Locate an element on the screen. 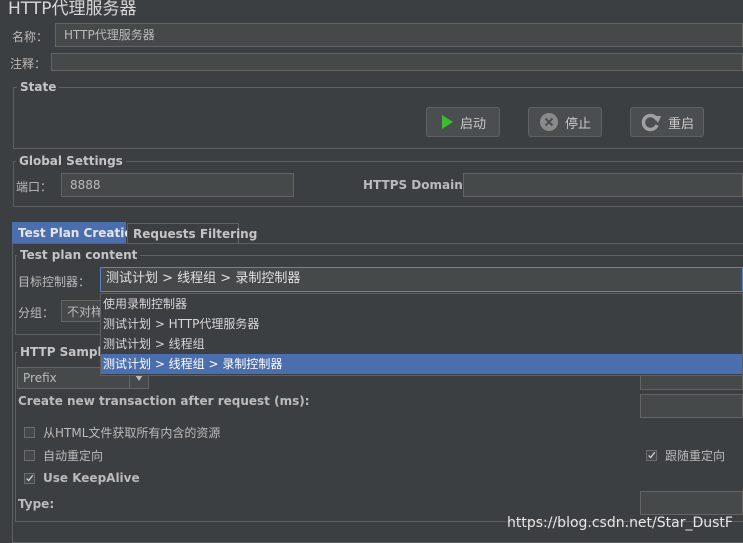 This screenshot has width=743, height=543. play-icon is located at coordinates (447, 122).